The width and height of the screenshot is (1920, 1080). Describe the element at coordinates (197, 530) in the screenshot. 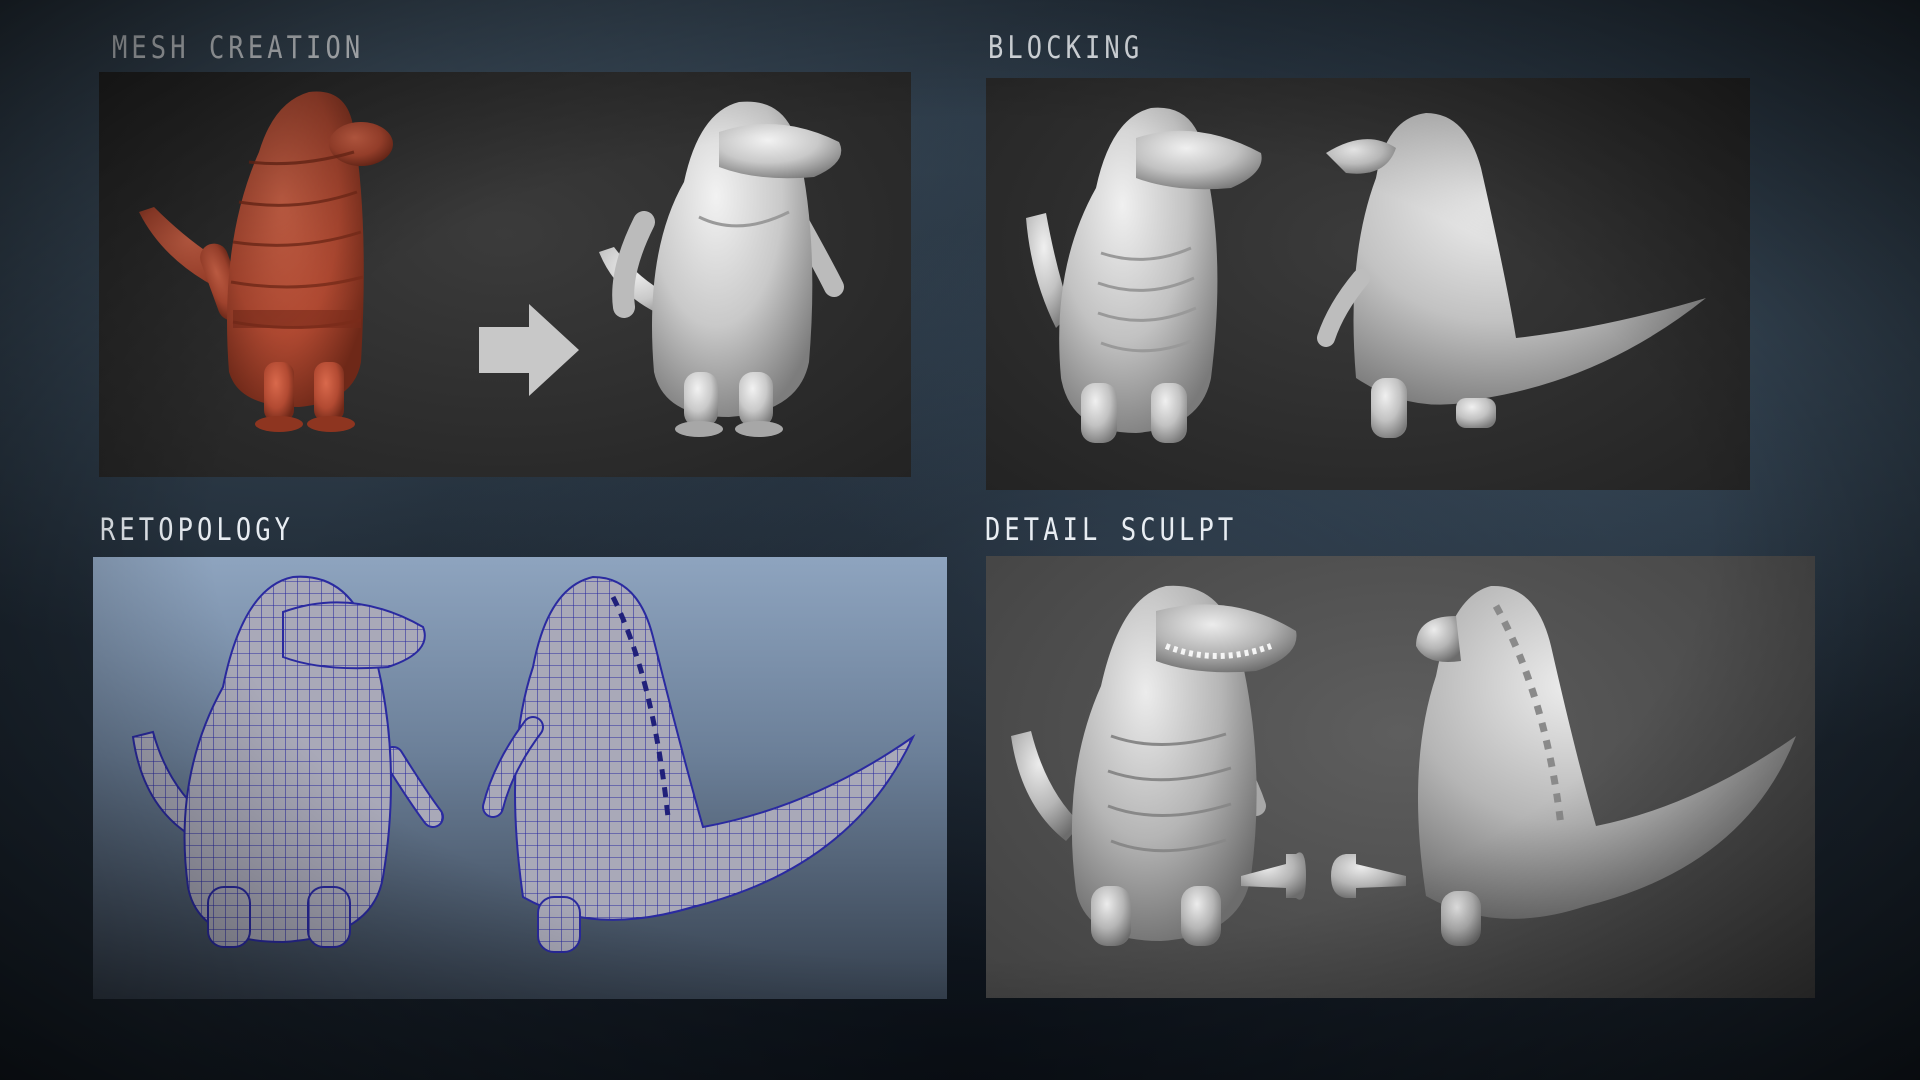

I see `section-title-retopology: RETOPOLOGY` at that location.